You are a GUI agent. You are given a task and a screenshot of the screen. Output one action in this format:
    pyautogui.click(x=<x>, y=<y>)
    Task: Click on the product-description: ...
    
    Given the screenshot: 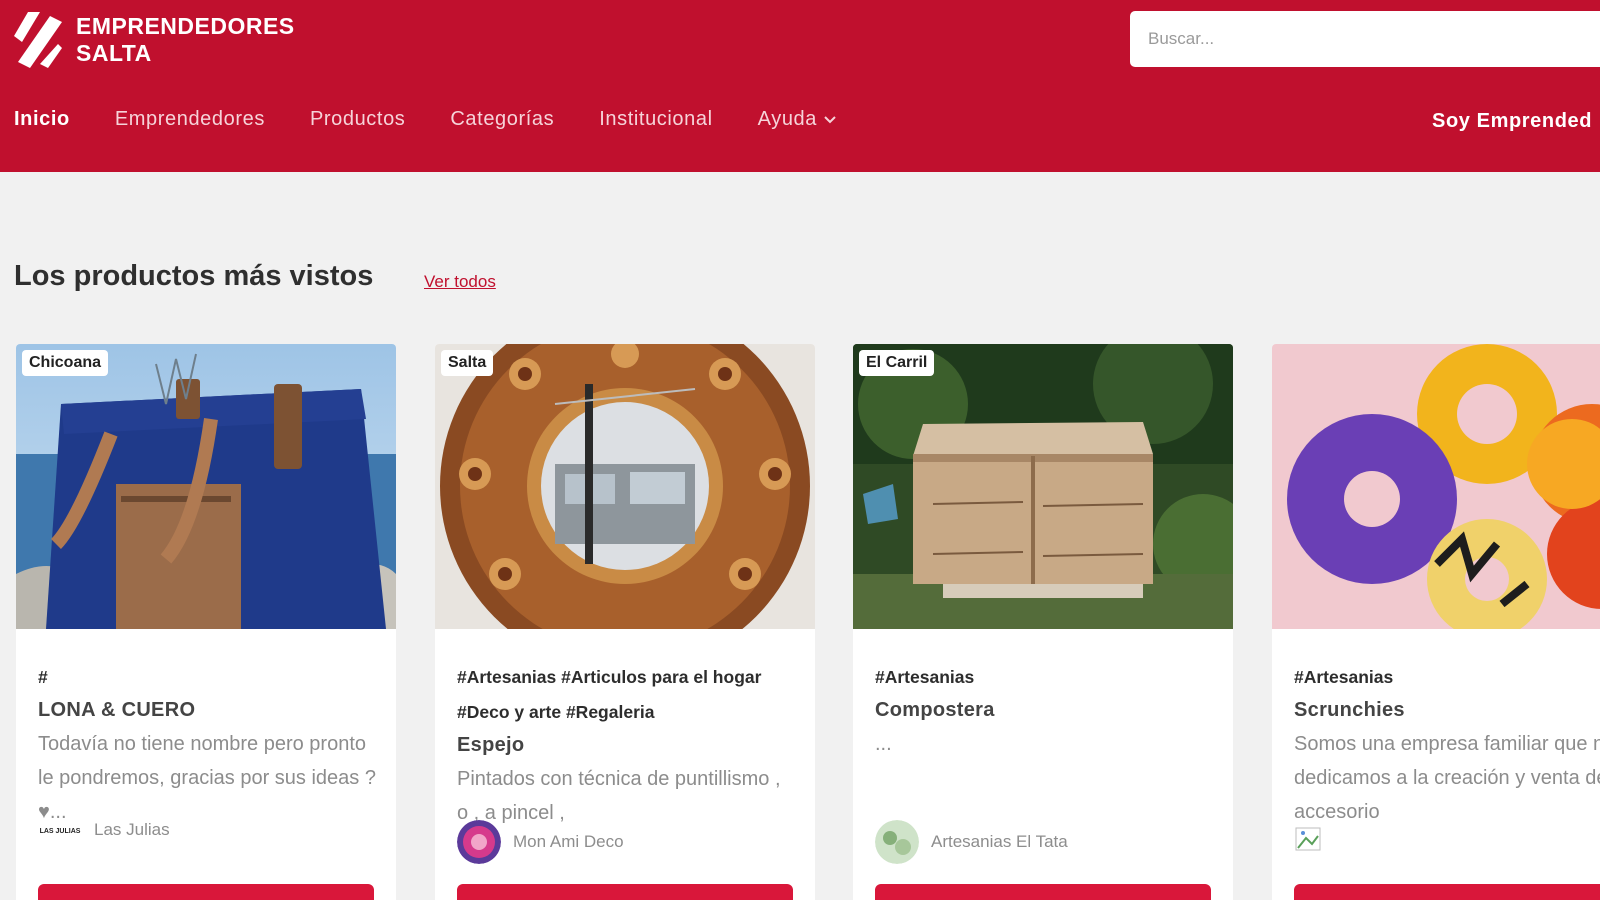 What is the action you would take?
    pyautogui.click(x=883, y=744)
    